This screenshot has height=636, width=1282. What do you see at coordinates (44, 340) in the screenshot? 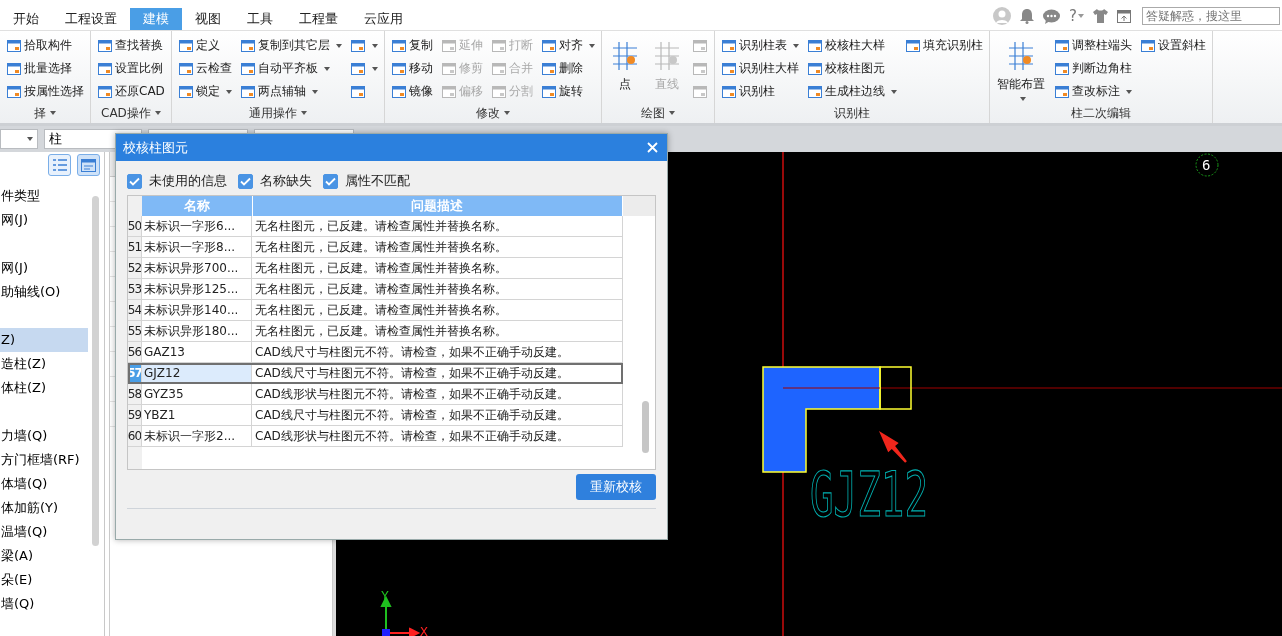
I see `tree-item: Z)` at bounding box center [44, 340].